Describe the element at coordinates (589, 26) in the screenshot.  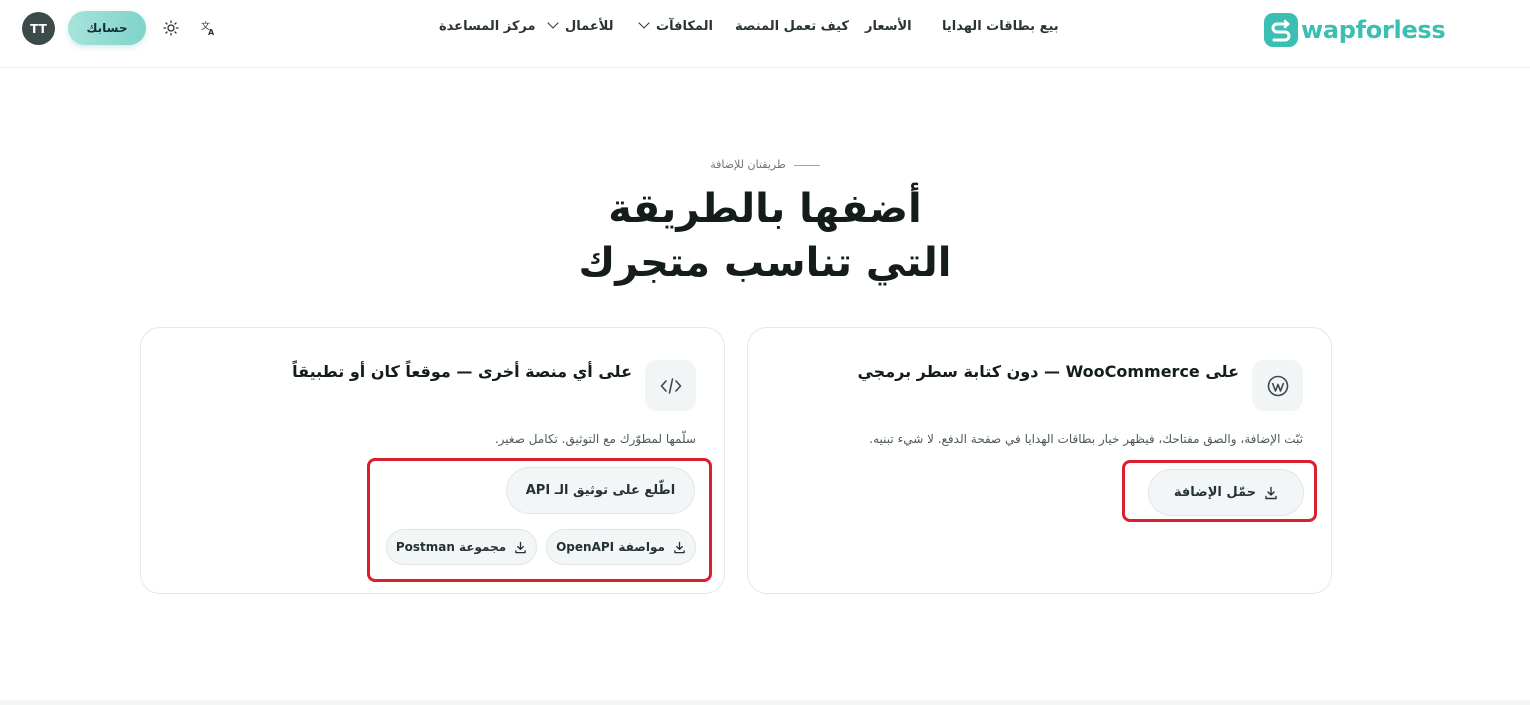
I see `nav-business-label: للأعمال` at that location.